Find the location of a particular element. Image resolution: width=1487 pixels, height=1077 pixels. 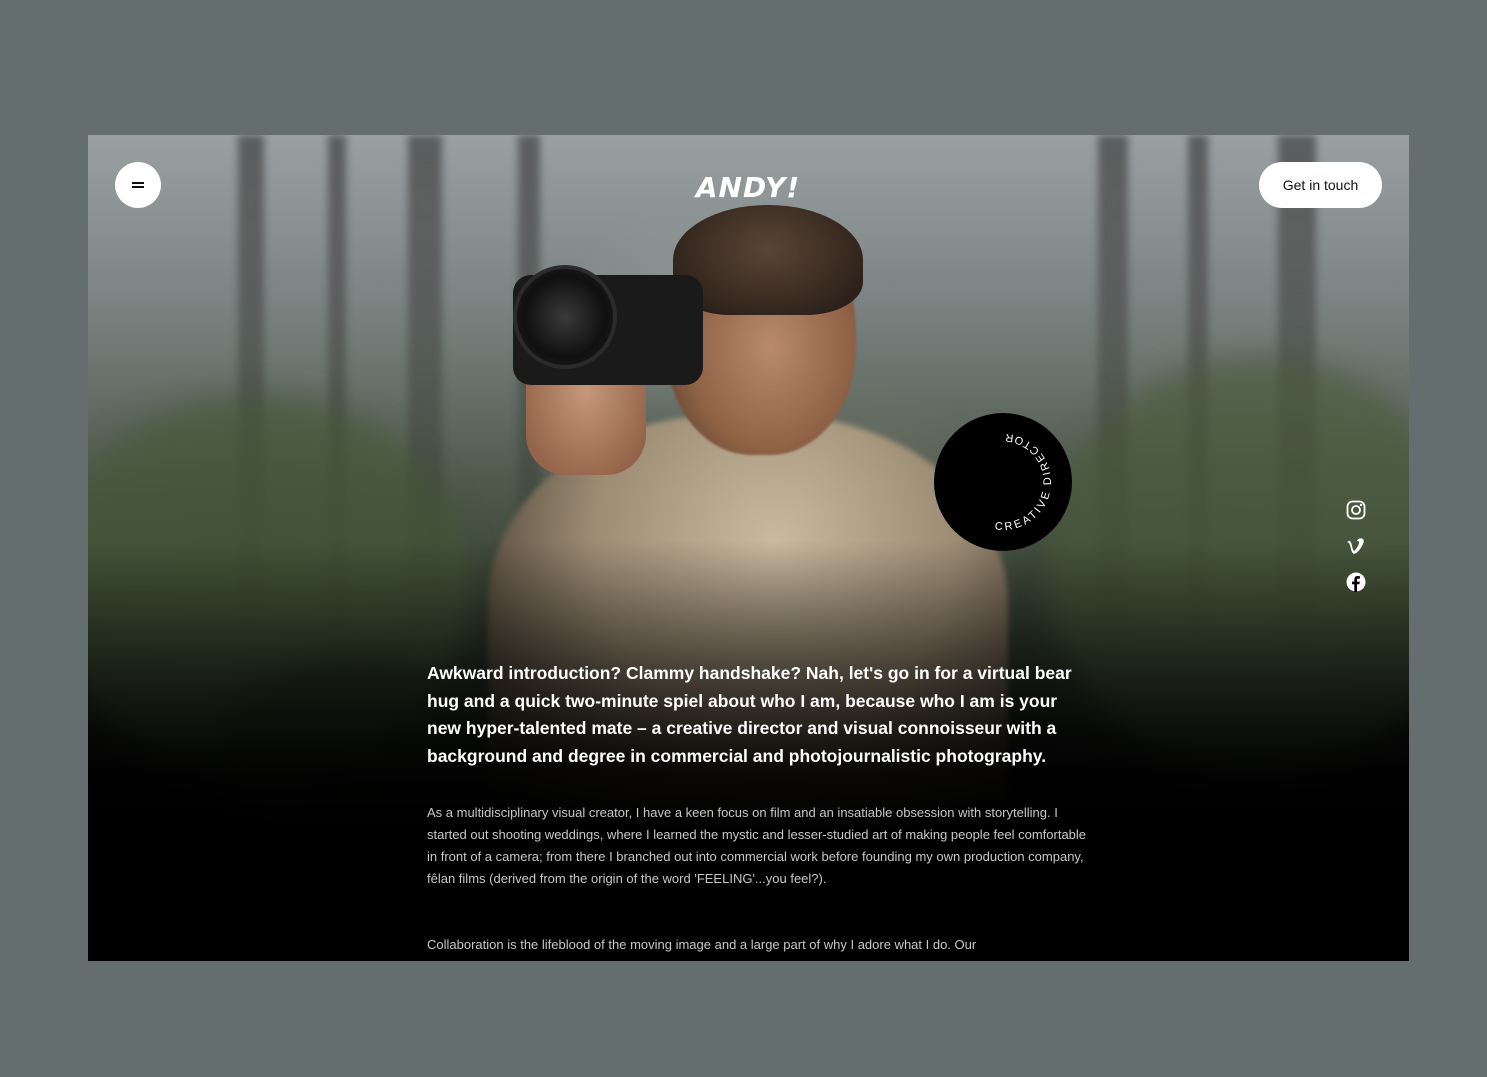

instagram-icon is located at coordinates (1356, 510).